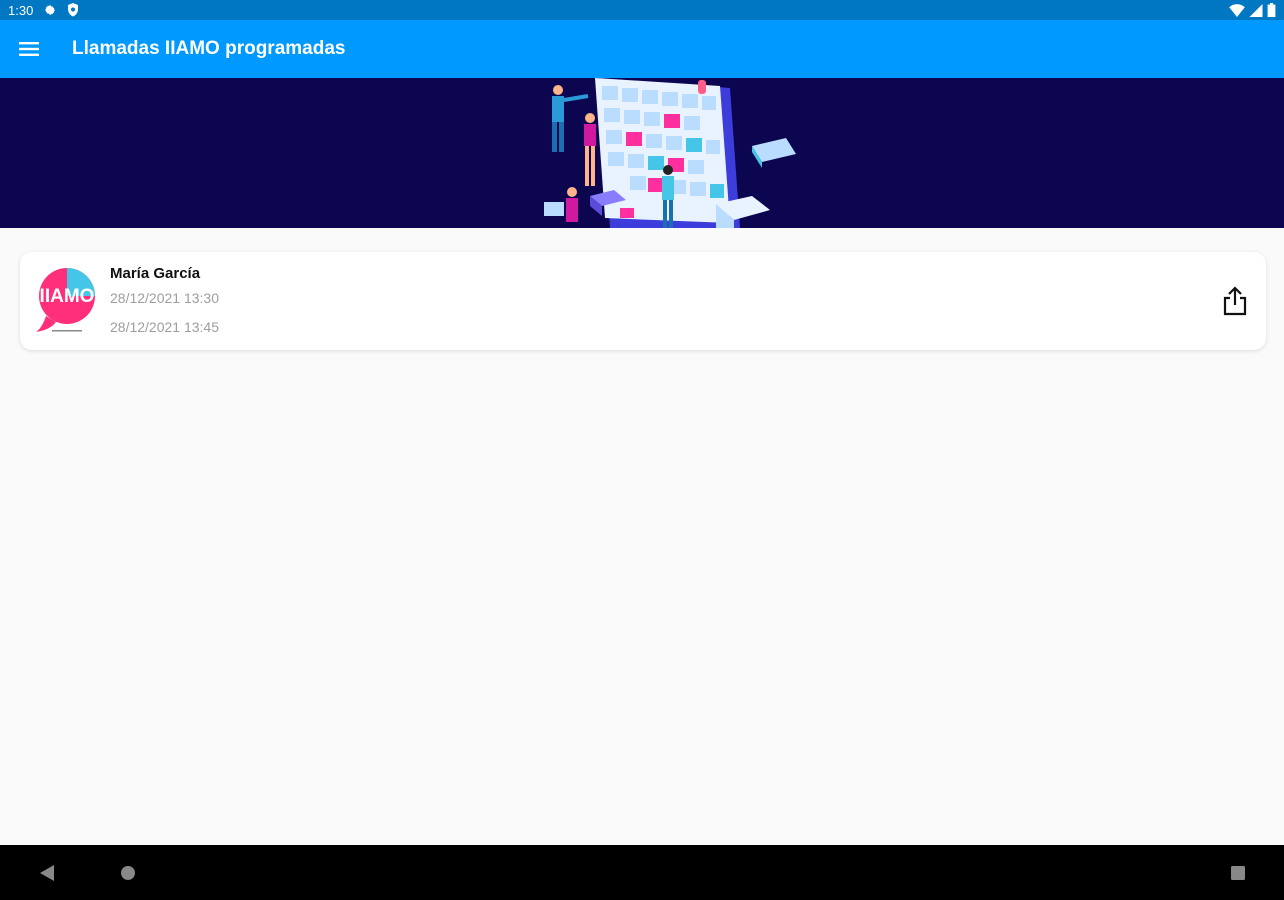 The height and width of the screenshot is (900, 1284). I want to click on back-icon, so click(47, 873).